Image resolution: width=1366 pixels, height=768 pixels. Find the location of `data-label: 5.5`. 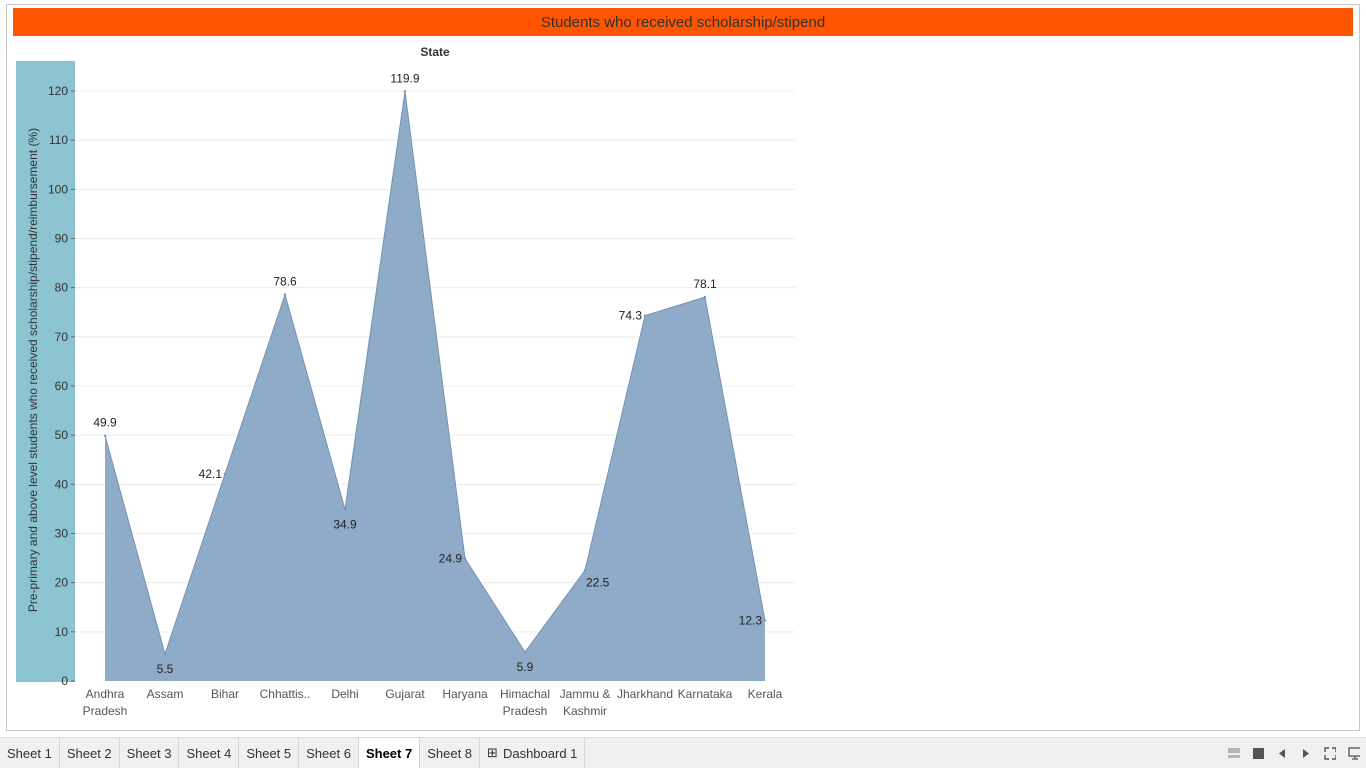

data-label: 5.5 is located at coordinates (165, 669).